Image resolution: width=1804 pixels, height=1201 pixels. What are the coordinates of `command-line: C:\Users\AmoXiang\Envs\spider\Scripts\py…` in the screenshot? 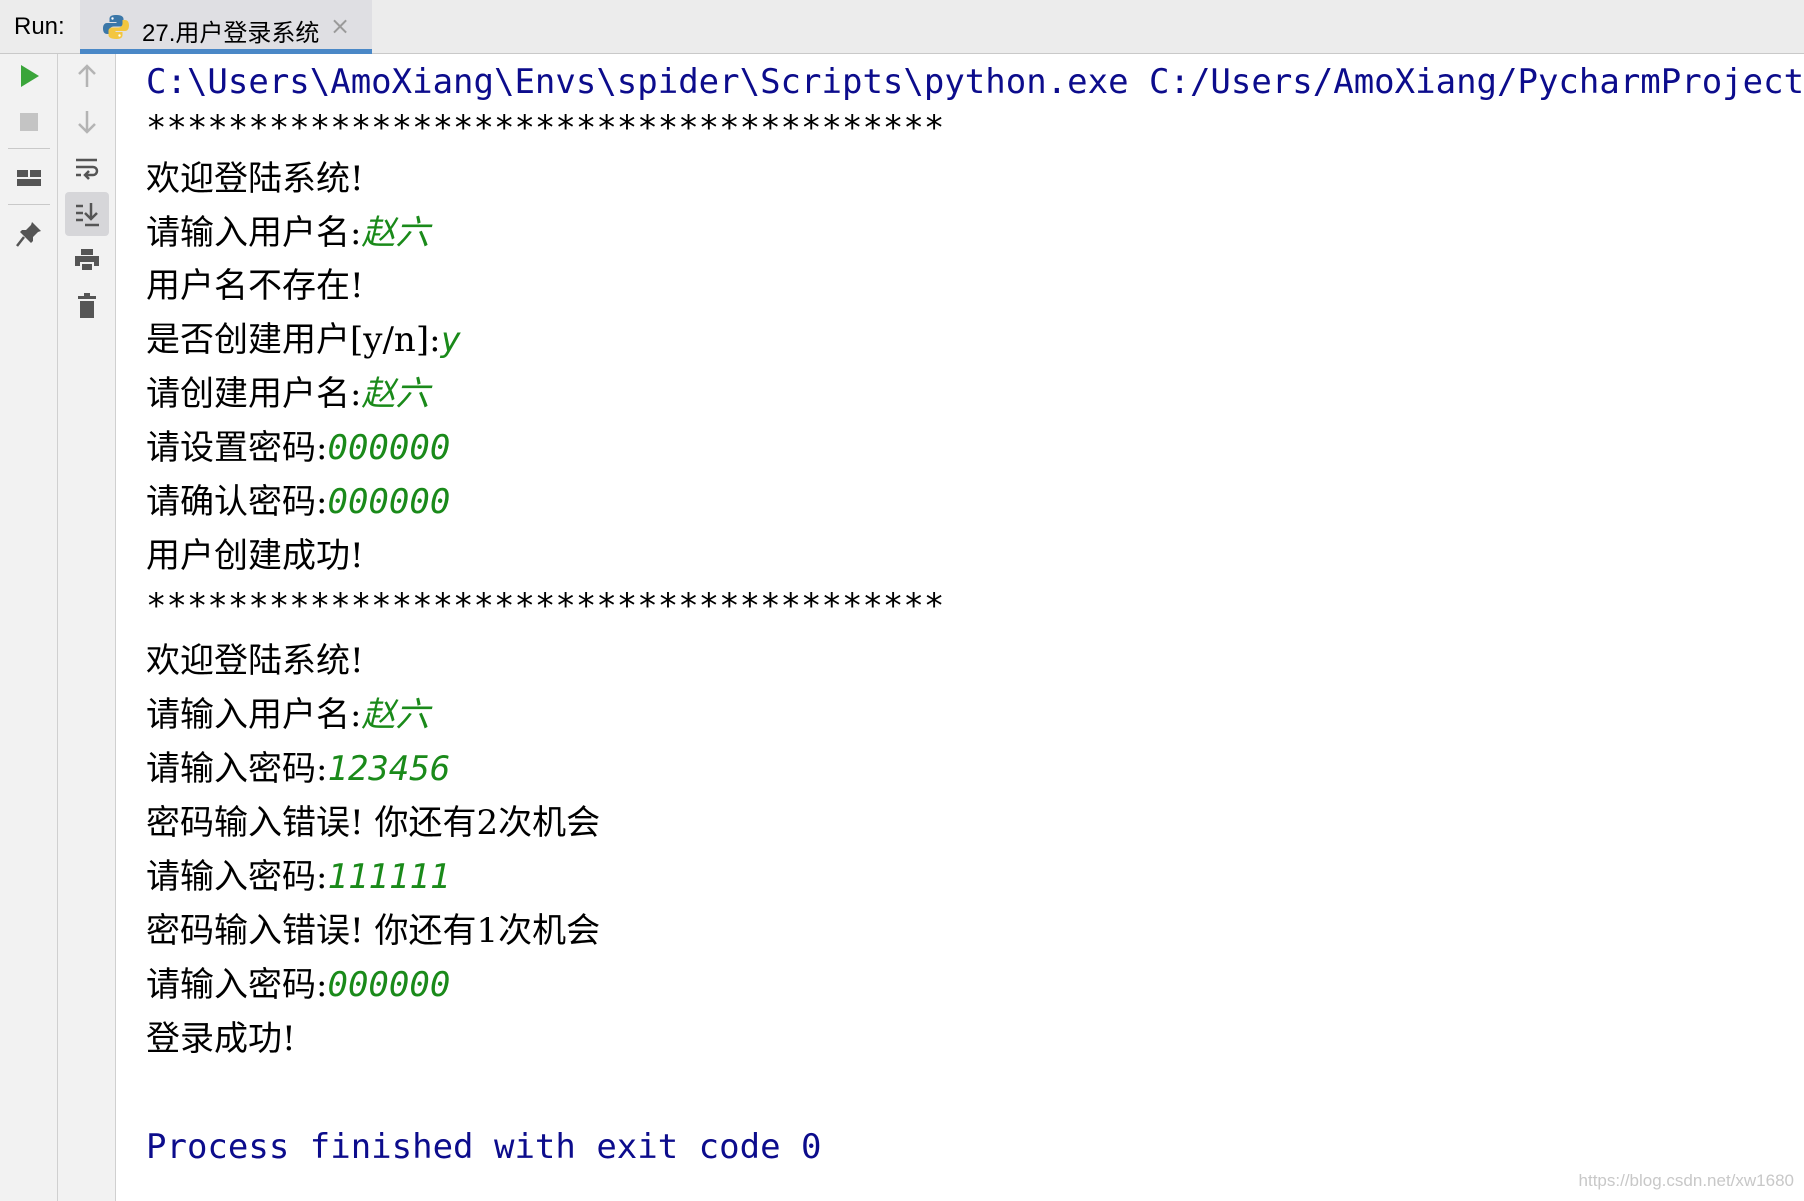 It's located at (975, 82).